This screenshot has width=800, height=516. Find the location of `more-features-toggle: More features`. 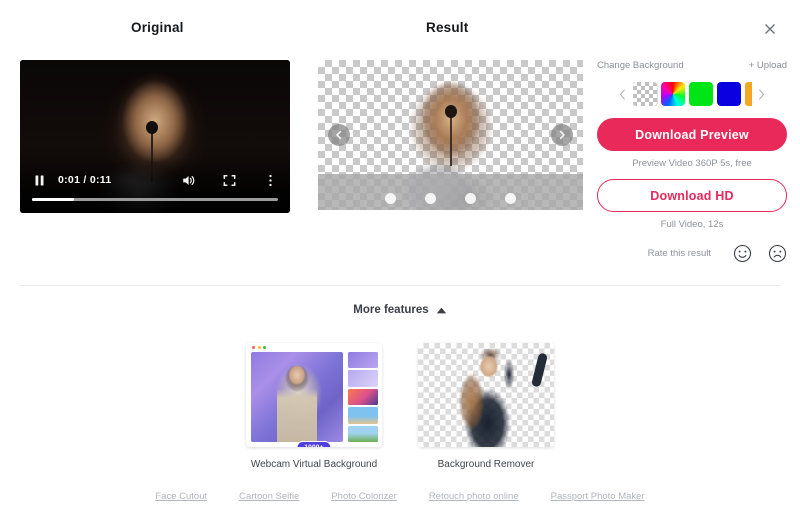

more-features-toggle: More features is located at coordinates (400, 310).